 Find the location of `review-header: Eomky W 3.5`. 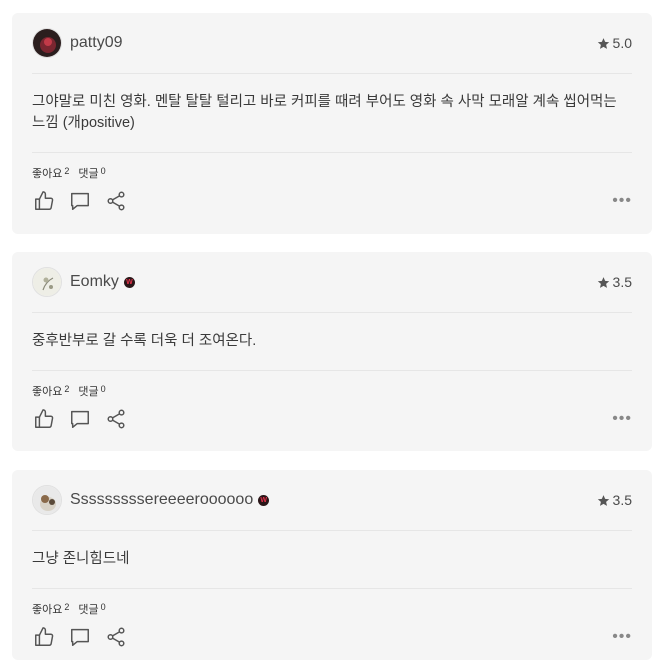

review-header: Eomky W 3.5 is located at coordinates (332, 282).